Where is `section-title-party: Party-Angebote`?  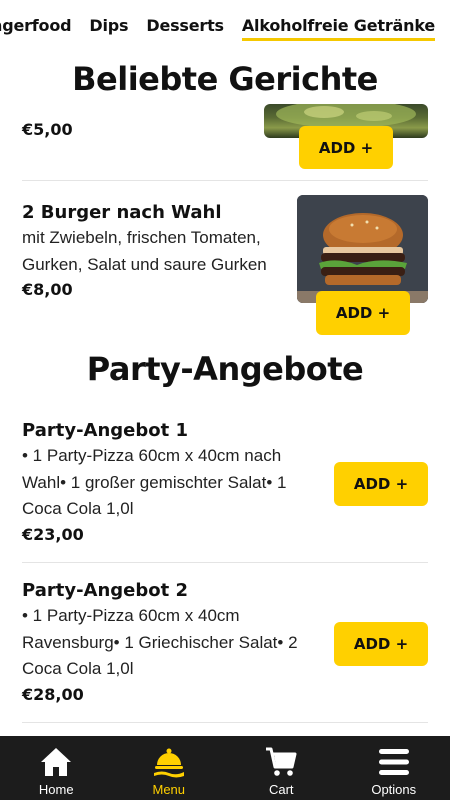
section-title-party: Party-Angebote is located at coordinates (225, 369).